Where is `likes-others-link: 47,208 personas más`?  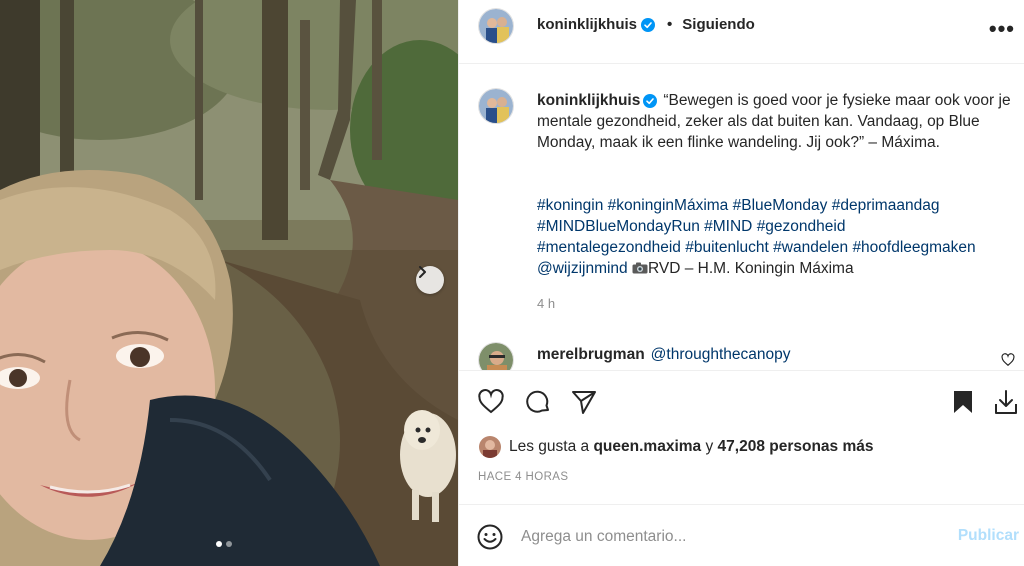
likes-others-link: 47,208 personas más is located at coordinates (796, 447).